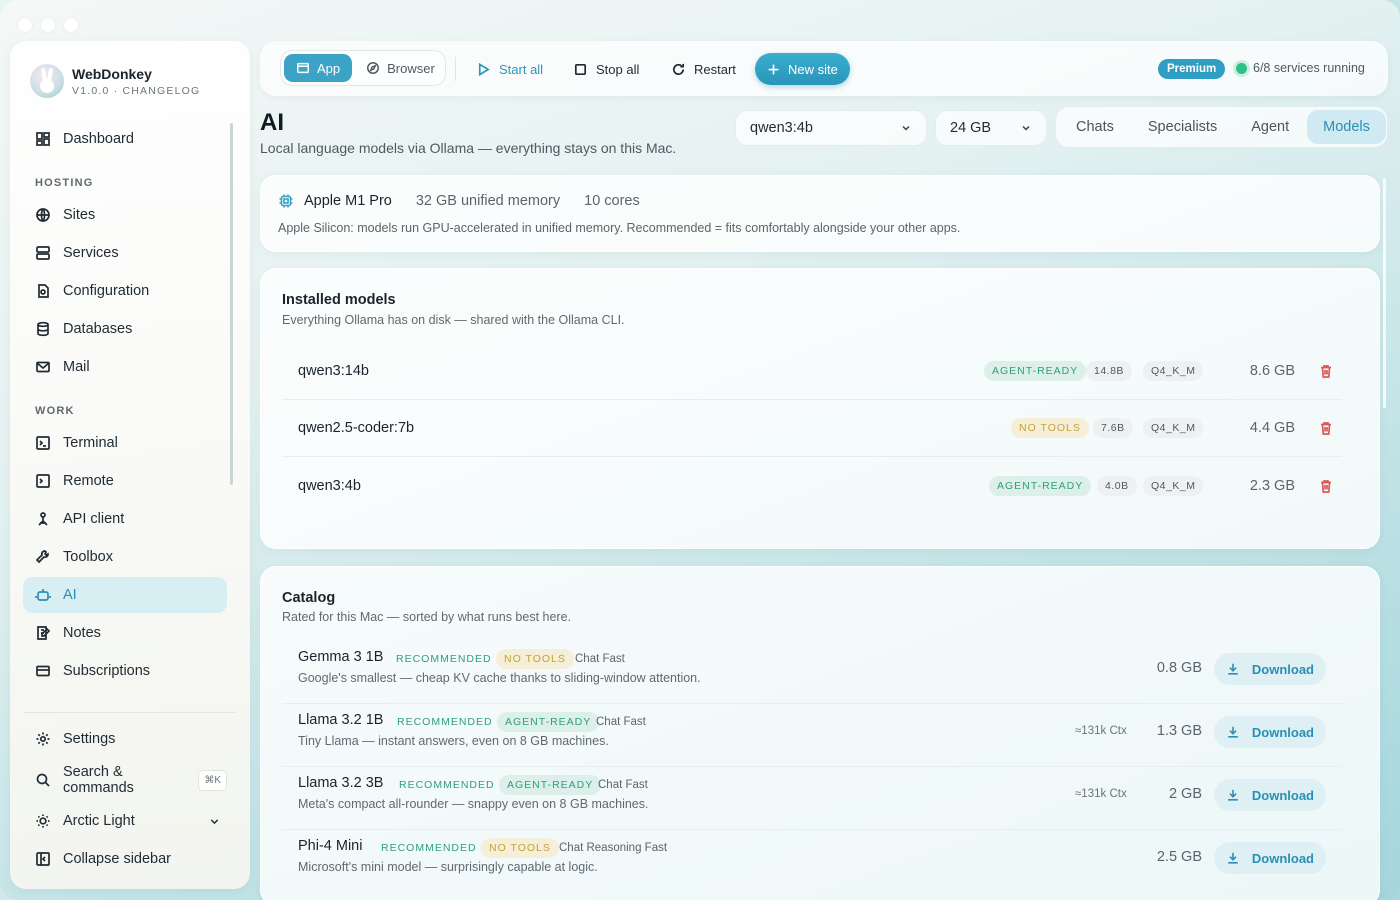 This screenshot has height=900, width=1400. I want to click on sun-icon, so click(43, 821).